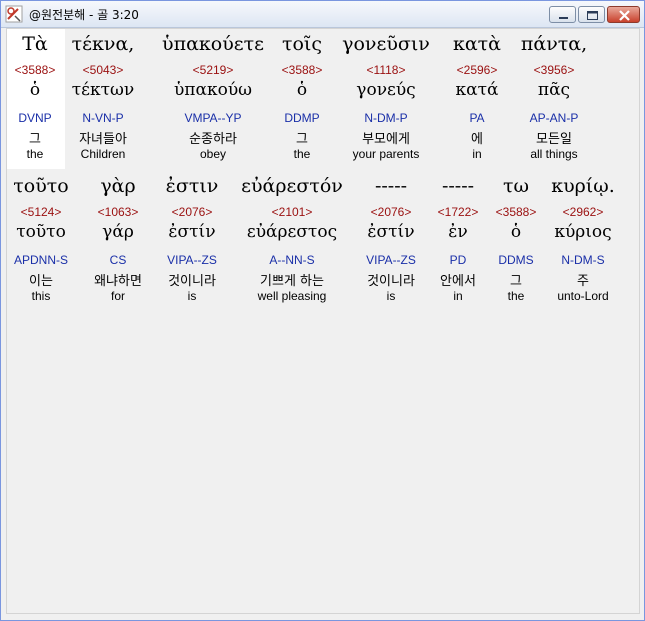  What do you see at coordinates (386, 154) in the screenshot?
I see `english-gloss: your parents` at bounding box center [386, 154].